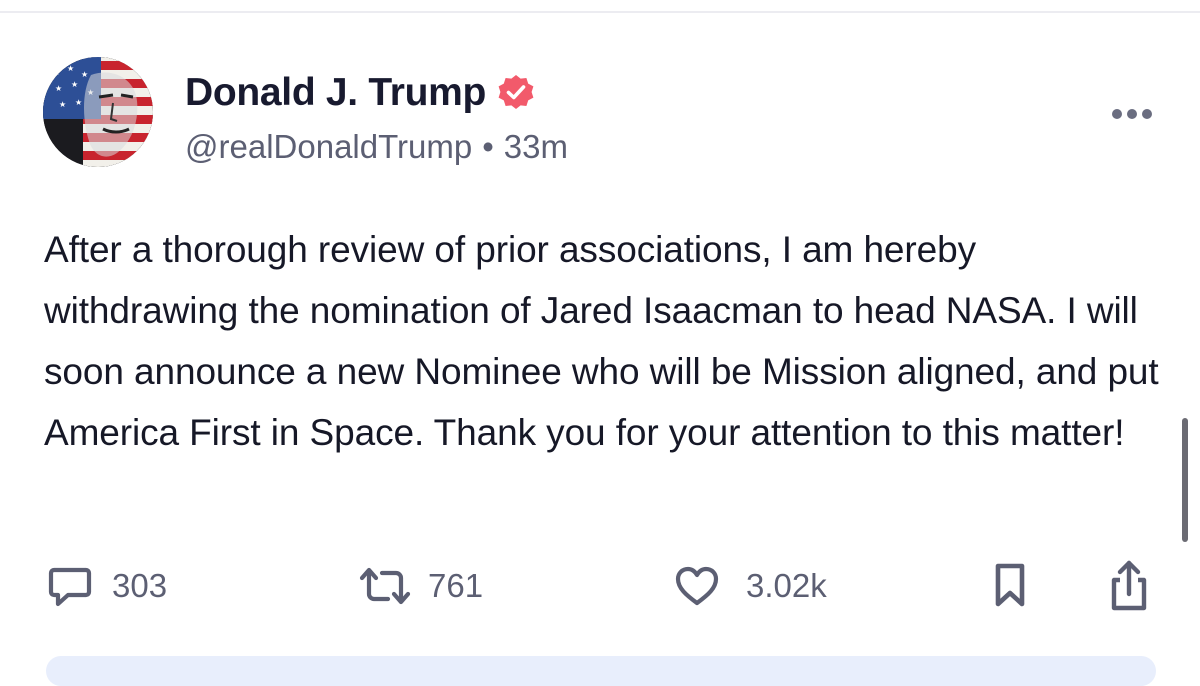 The width and height of the screenshot is (1200, 686). I want to click on like-button: 3.02k, so click(749, 586).